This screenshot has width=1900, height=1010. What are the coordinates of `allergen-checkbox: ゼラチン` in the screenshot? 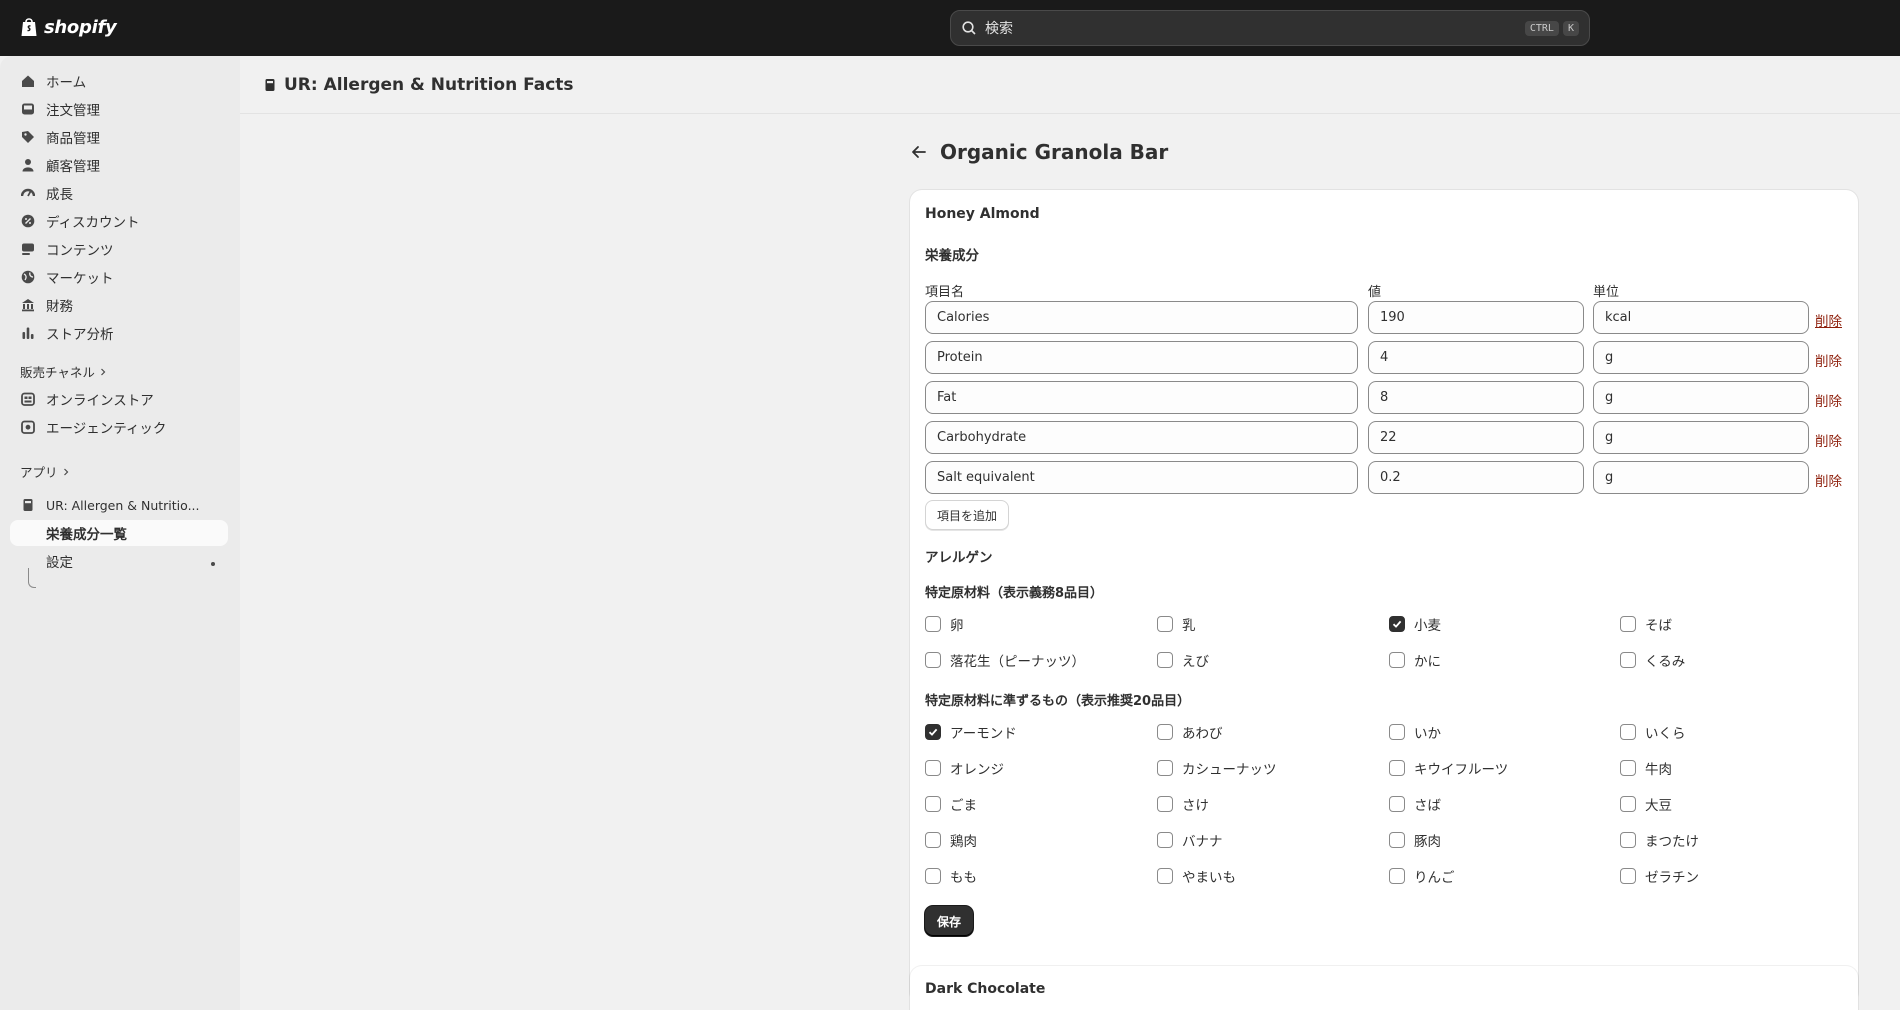 It's located at (1659, 876).